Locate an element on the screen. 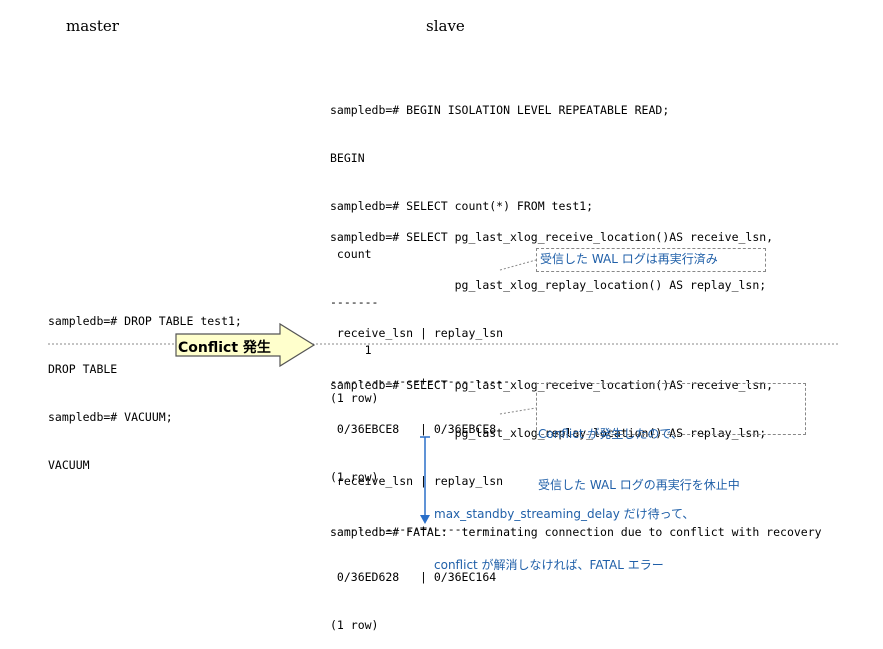 This screenshot has height=649, width=883. terminal-line: sampledb=# DROP TABLE test1; is located at coordinates (145, 321).